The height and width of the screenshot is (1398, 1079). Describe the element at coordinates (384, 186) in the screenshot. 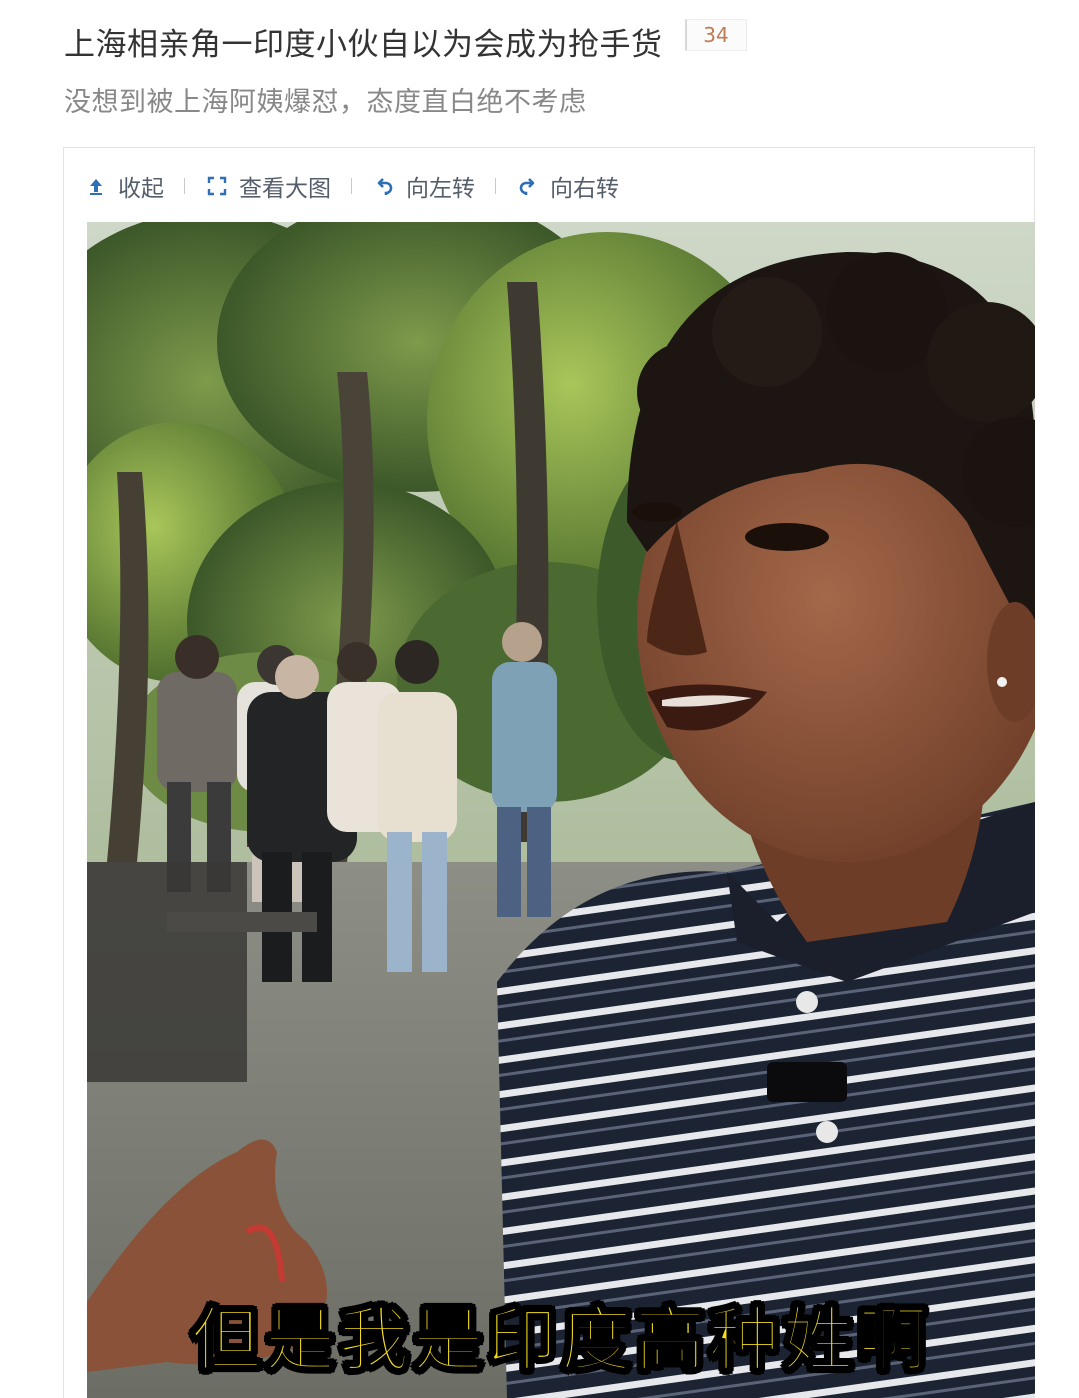

I see `rotate-left-icon` at that location.